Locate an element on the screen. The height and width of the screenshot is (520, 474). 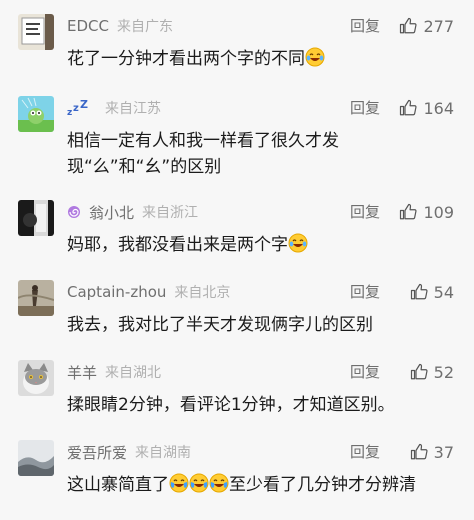
sleeping-zzz-icon: zzZ is located at coordinates (77, 108).